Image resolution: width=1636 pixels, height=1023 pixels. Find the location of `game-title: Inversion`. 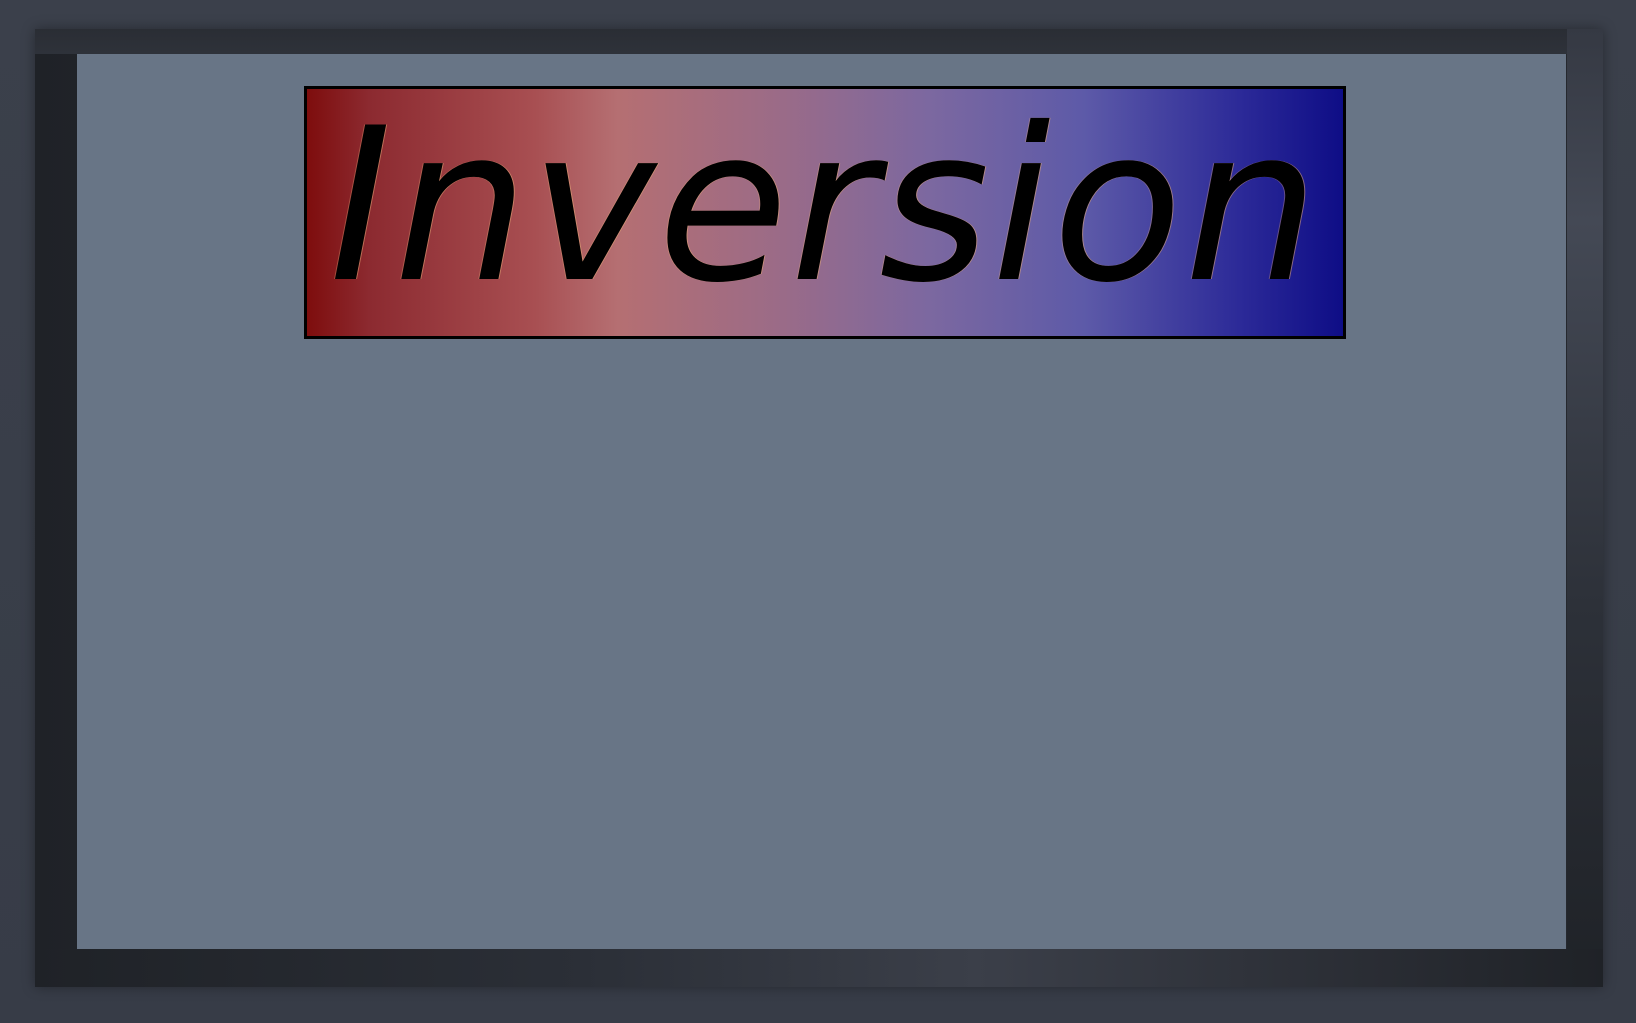

game-title: Inversion is located at coordinates (825, 207).